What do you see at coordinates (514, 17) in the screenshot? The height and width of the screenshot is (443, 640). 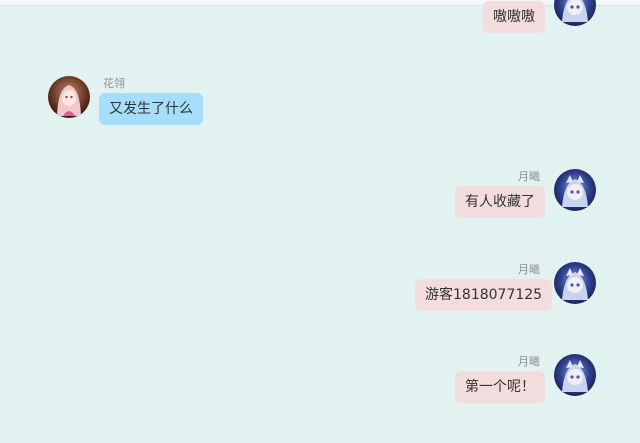 I see `message-bubble: 嗷嗷嗷` at bounding box center [514, 17].